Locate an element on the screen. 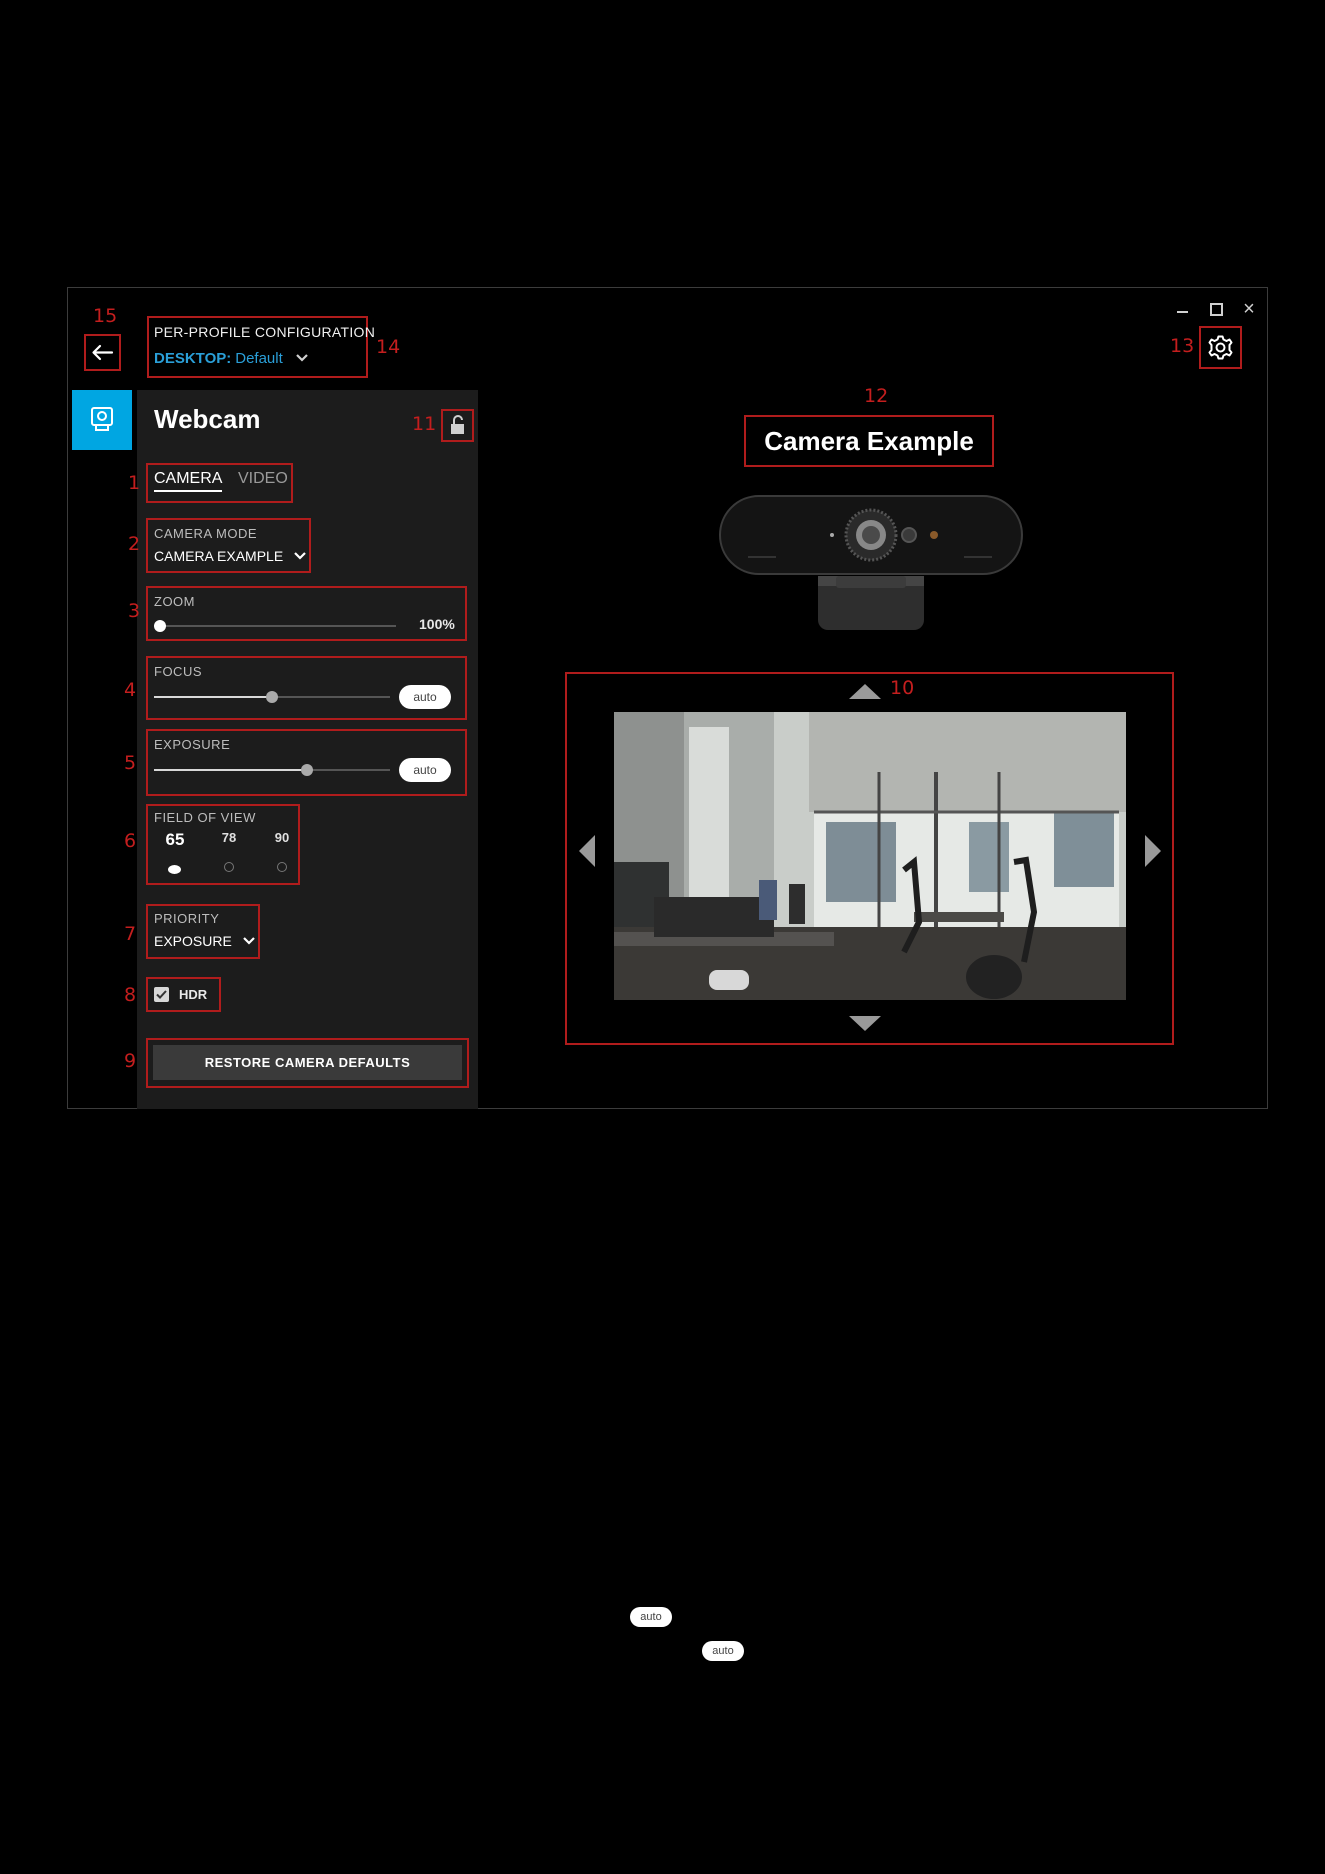  callout-11: 11 is located at coordinates (424, 424).